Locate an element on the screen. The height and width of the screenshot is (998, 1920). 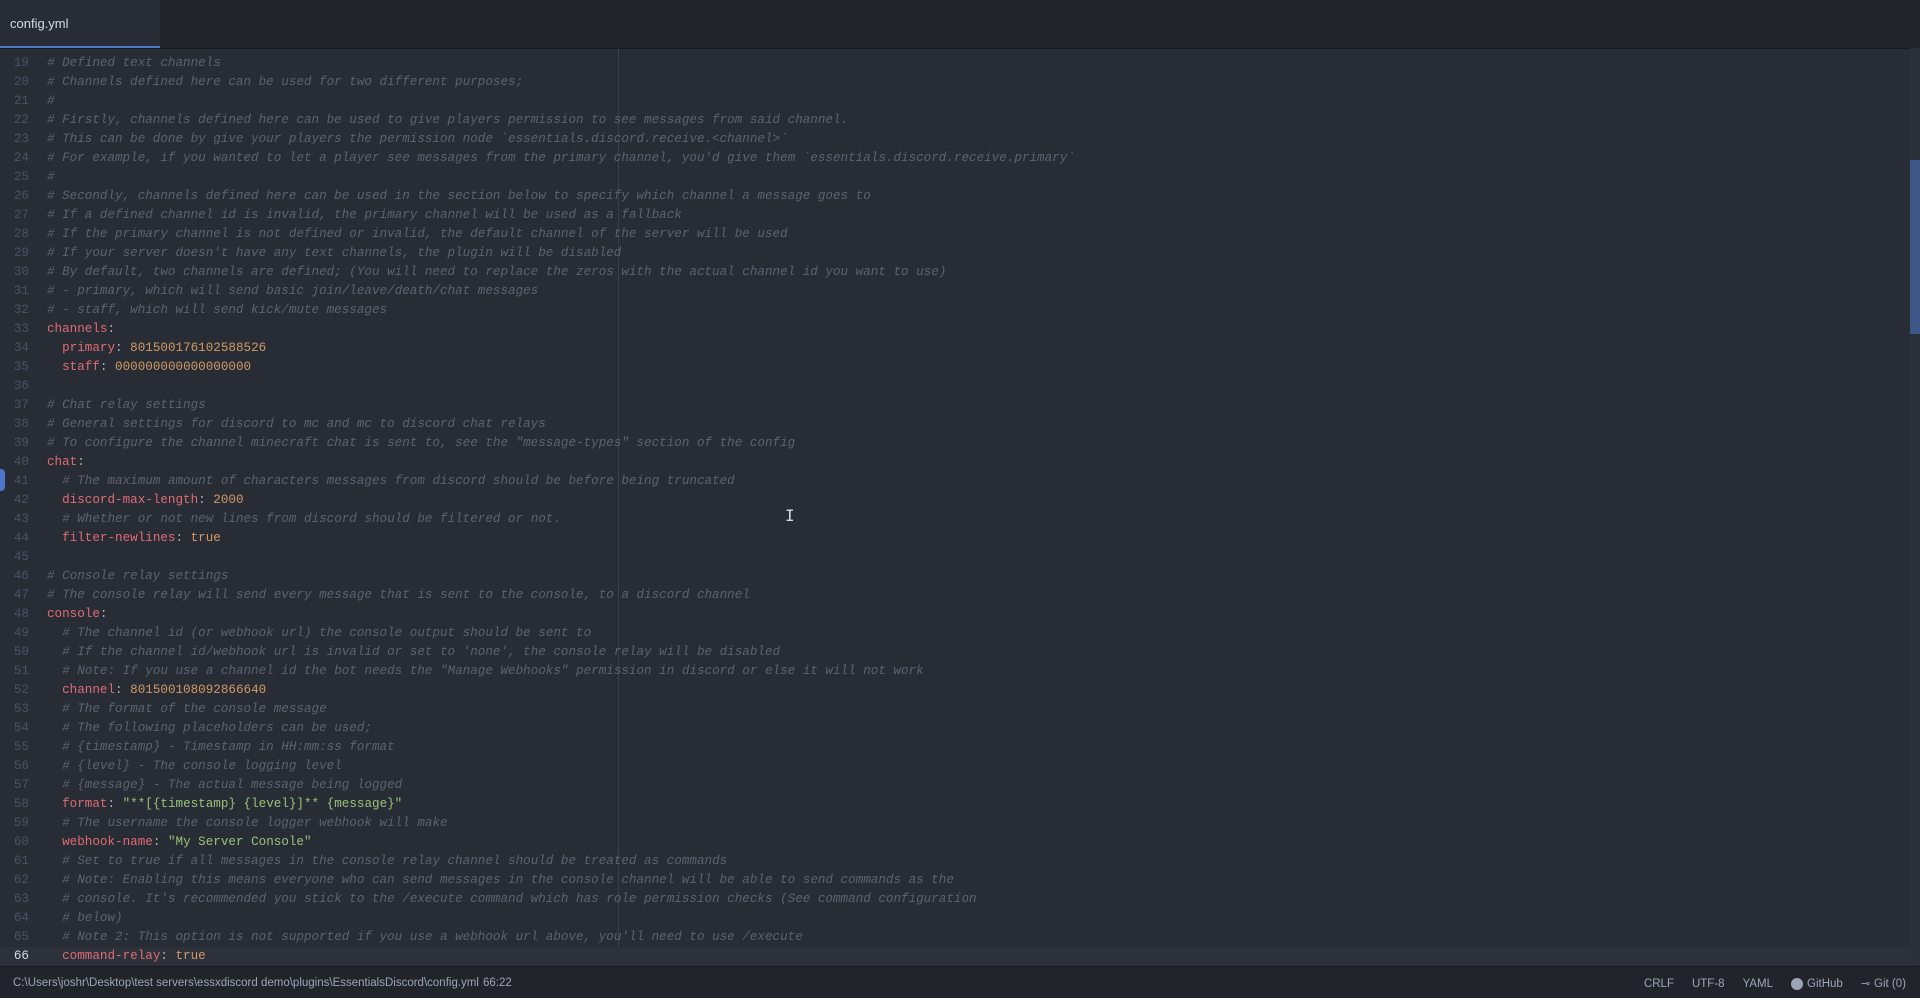
line-number: 36 is located at coordinates (21, 386).